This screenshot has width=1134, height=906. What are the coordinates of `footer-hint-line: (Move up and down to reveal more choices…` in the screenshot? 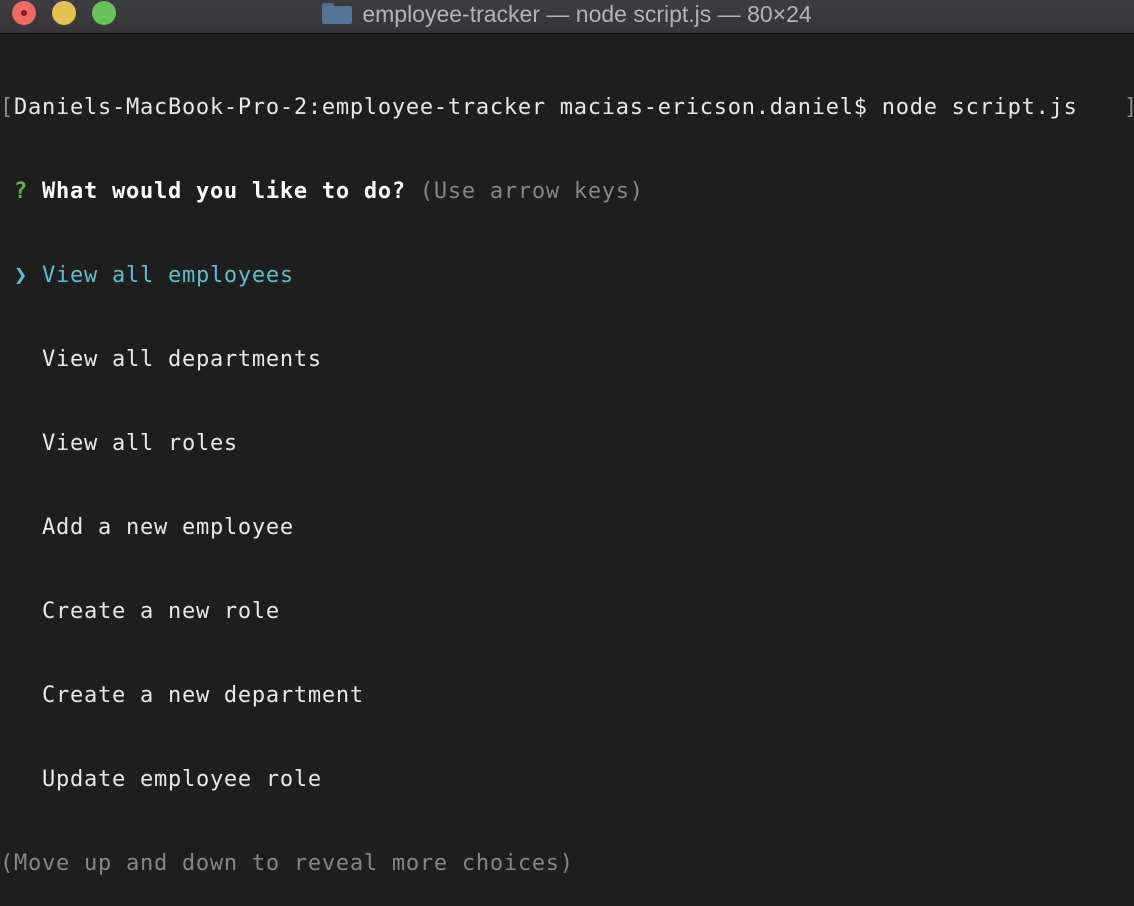 It's located at (567, 864).